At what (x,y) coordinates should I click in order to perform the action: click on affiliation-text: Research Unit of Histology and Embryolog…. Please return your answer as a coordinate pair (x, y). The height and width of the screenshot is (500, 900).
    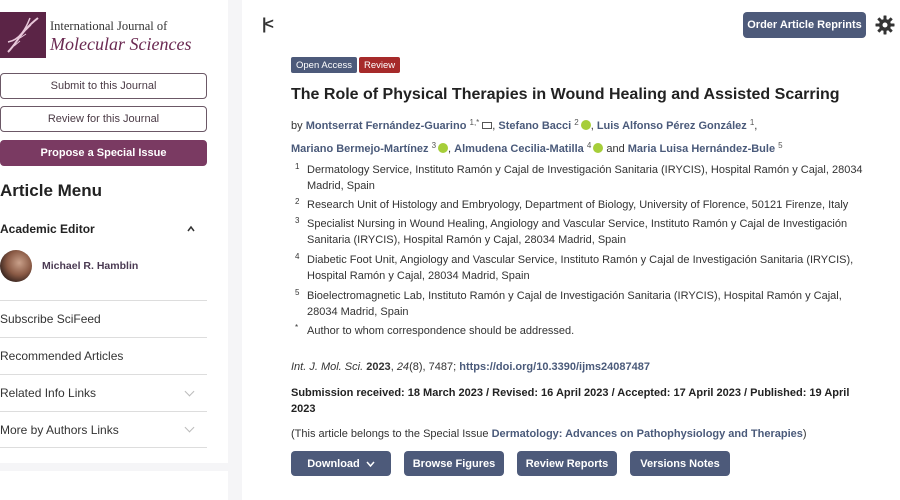
    Looking at the image, I should click on (578, 205).